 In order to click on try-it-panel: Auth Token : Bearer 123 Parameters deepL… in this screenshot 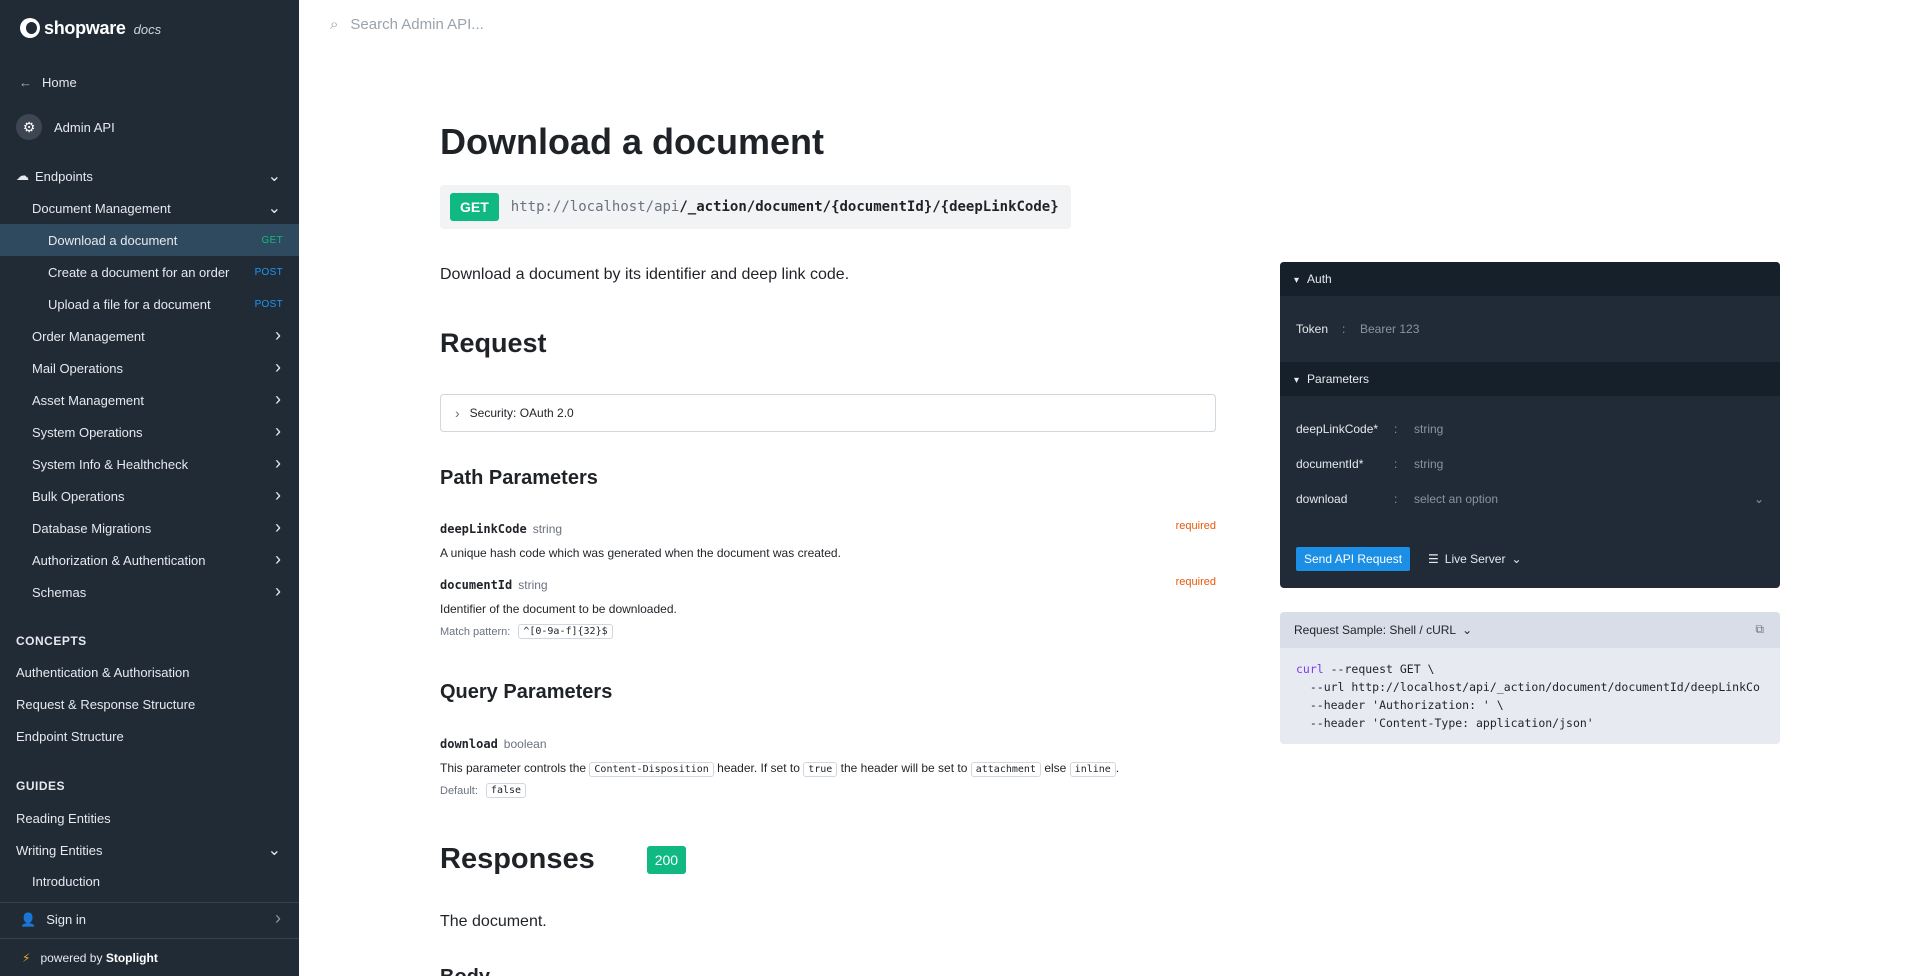, I will do `click(1530, 425)`.